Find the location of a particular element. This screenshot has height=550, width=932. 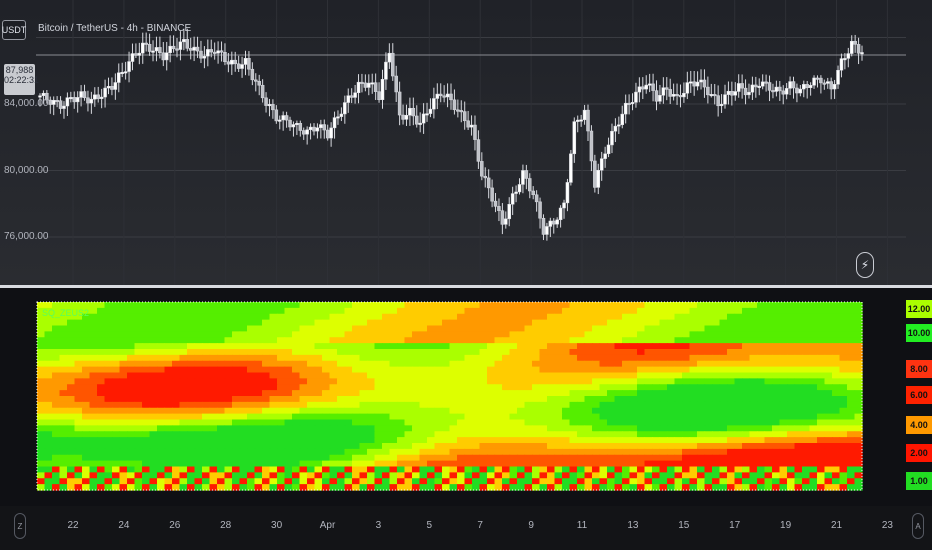

lightning-icon: ⚡ is located at coordinates (865, 265).